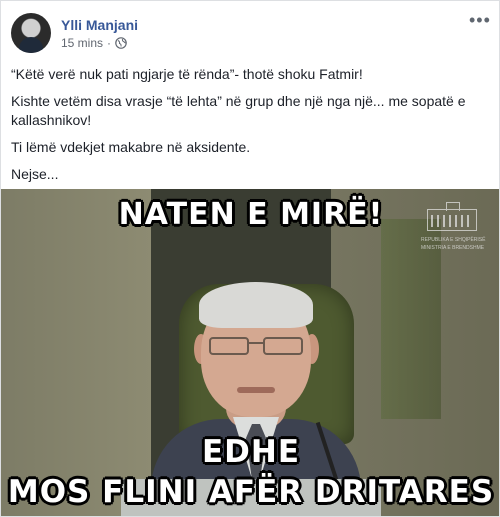 This screenshot has width=500, height=517. What do you see at coordinates (256, 347) in the screenshot?
I see `glasses` at bounding box center [256, 347].